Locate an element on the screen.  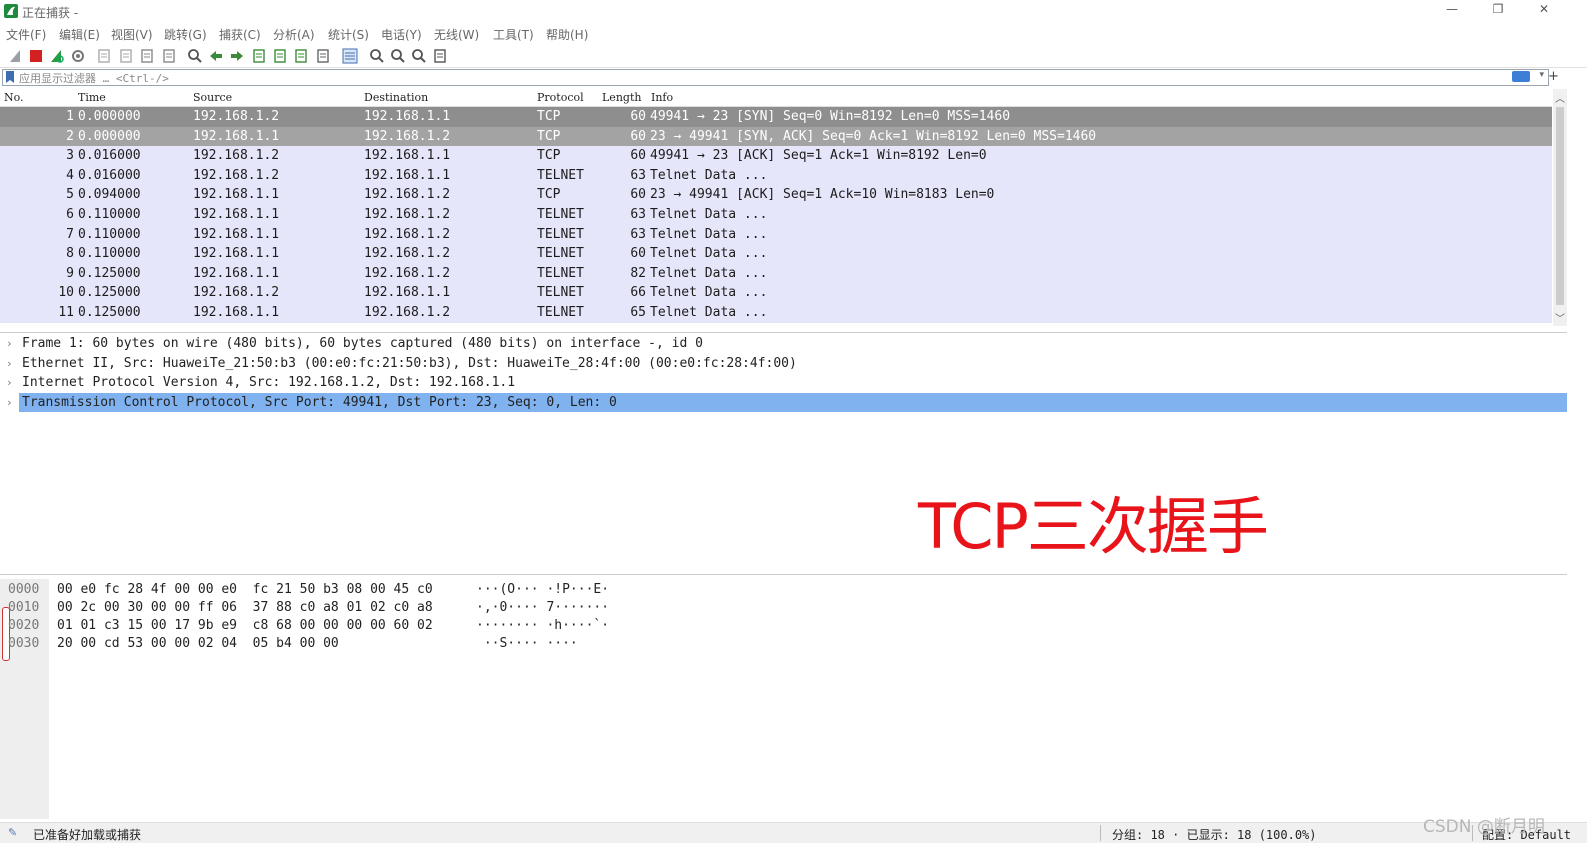
zoom-in-icon is located at coordinates (377, 56).